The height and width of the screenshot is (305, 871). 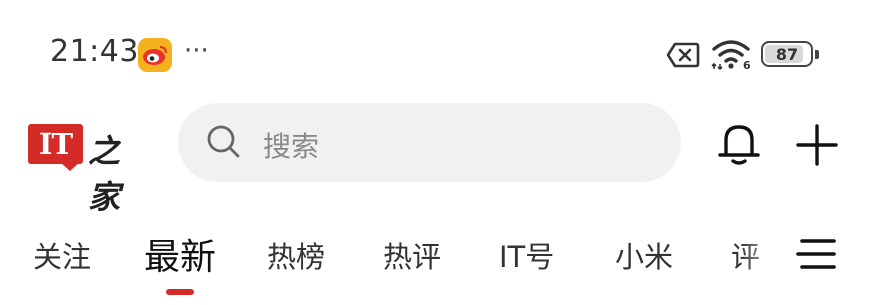 What do you see at coordinates (817, 147) in the screenshot?
I see `plus-icon` at bounding box center [817, 147].